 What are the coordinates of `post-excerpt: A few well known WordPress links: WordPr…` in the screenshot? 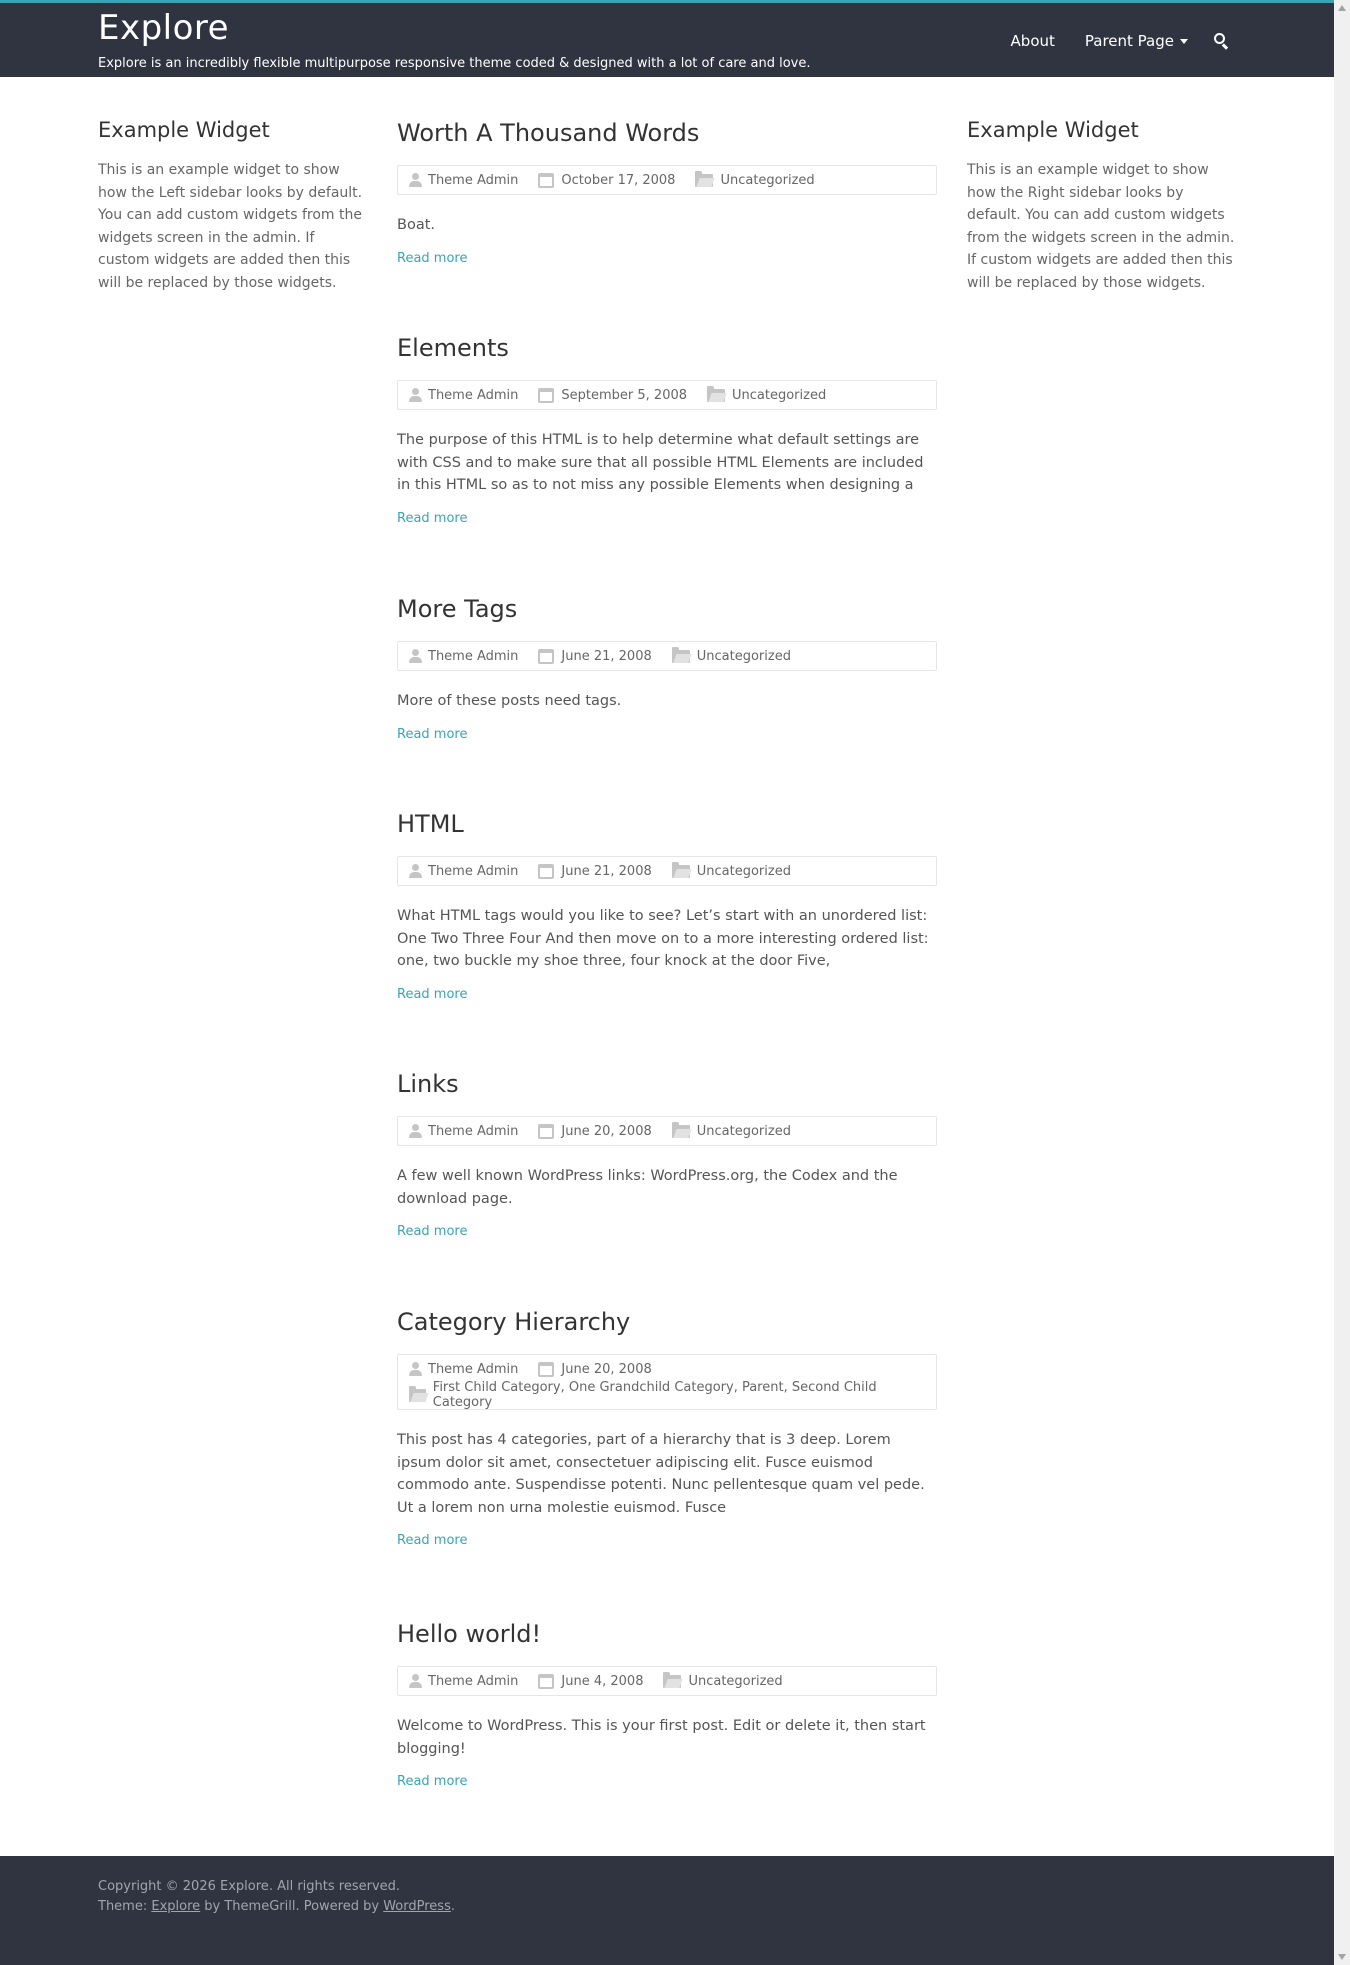 It's located at (647, 1187).